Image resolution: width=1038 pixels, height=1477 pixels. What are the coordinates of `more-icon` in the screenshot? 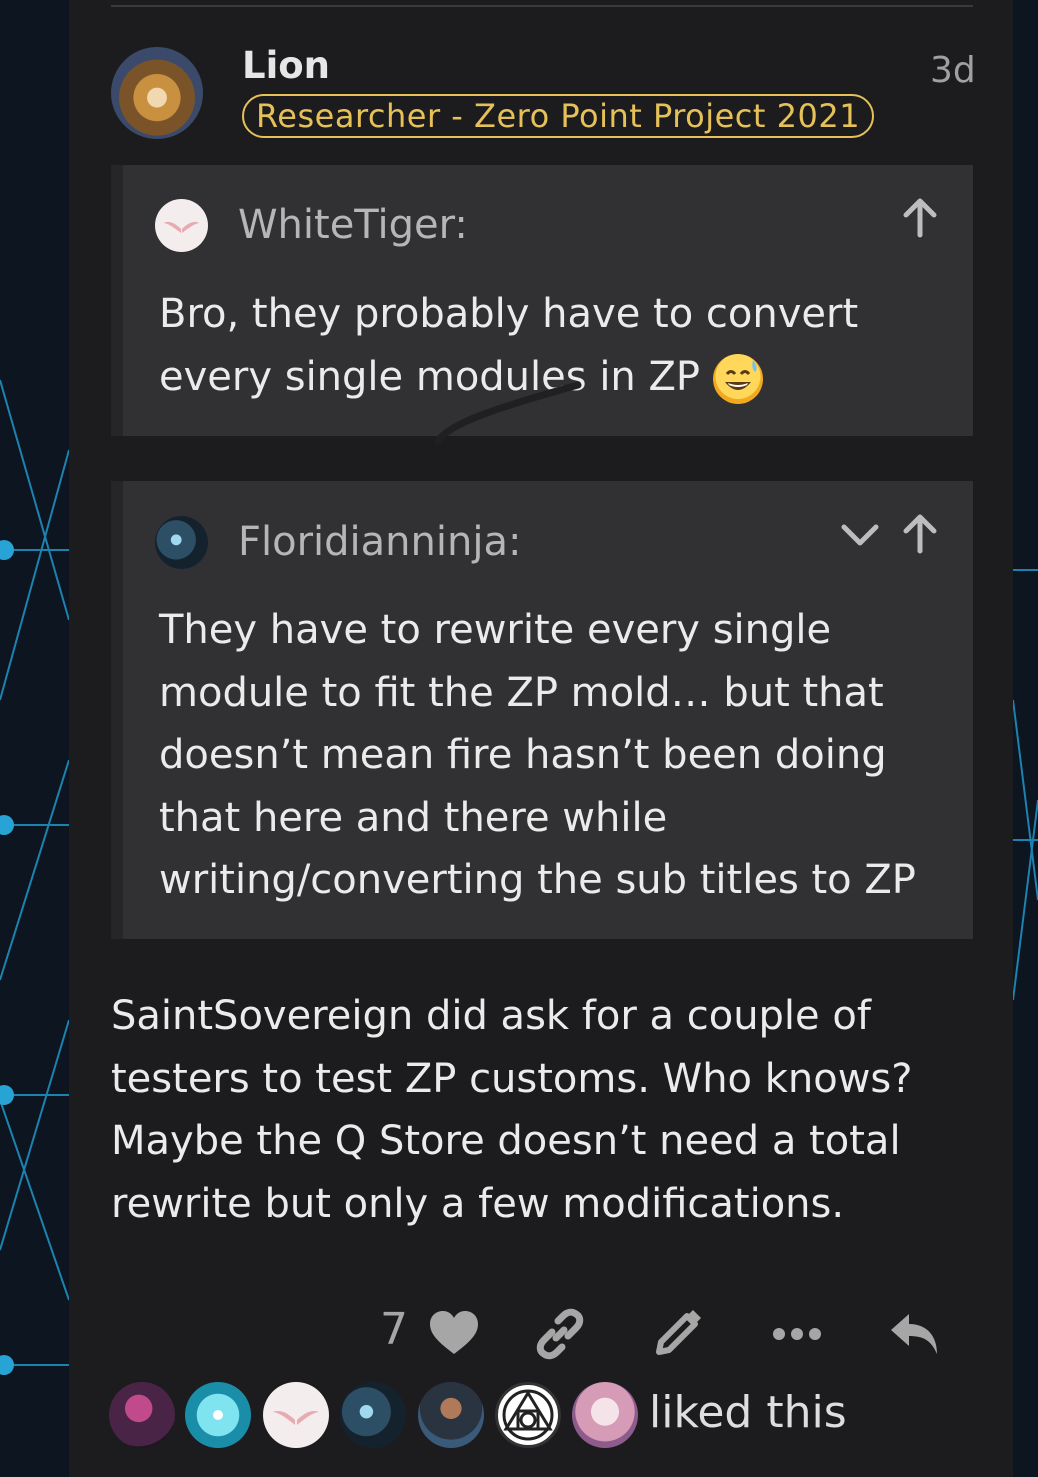 It's located at (797, 1334).